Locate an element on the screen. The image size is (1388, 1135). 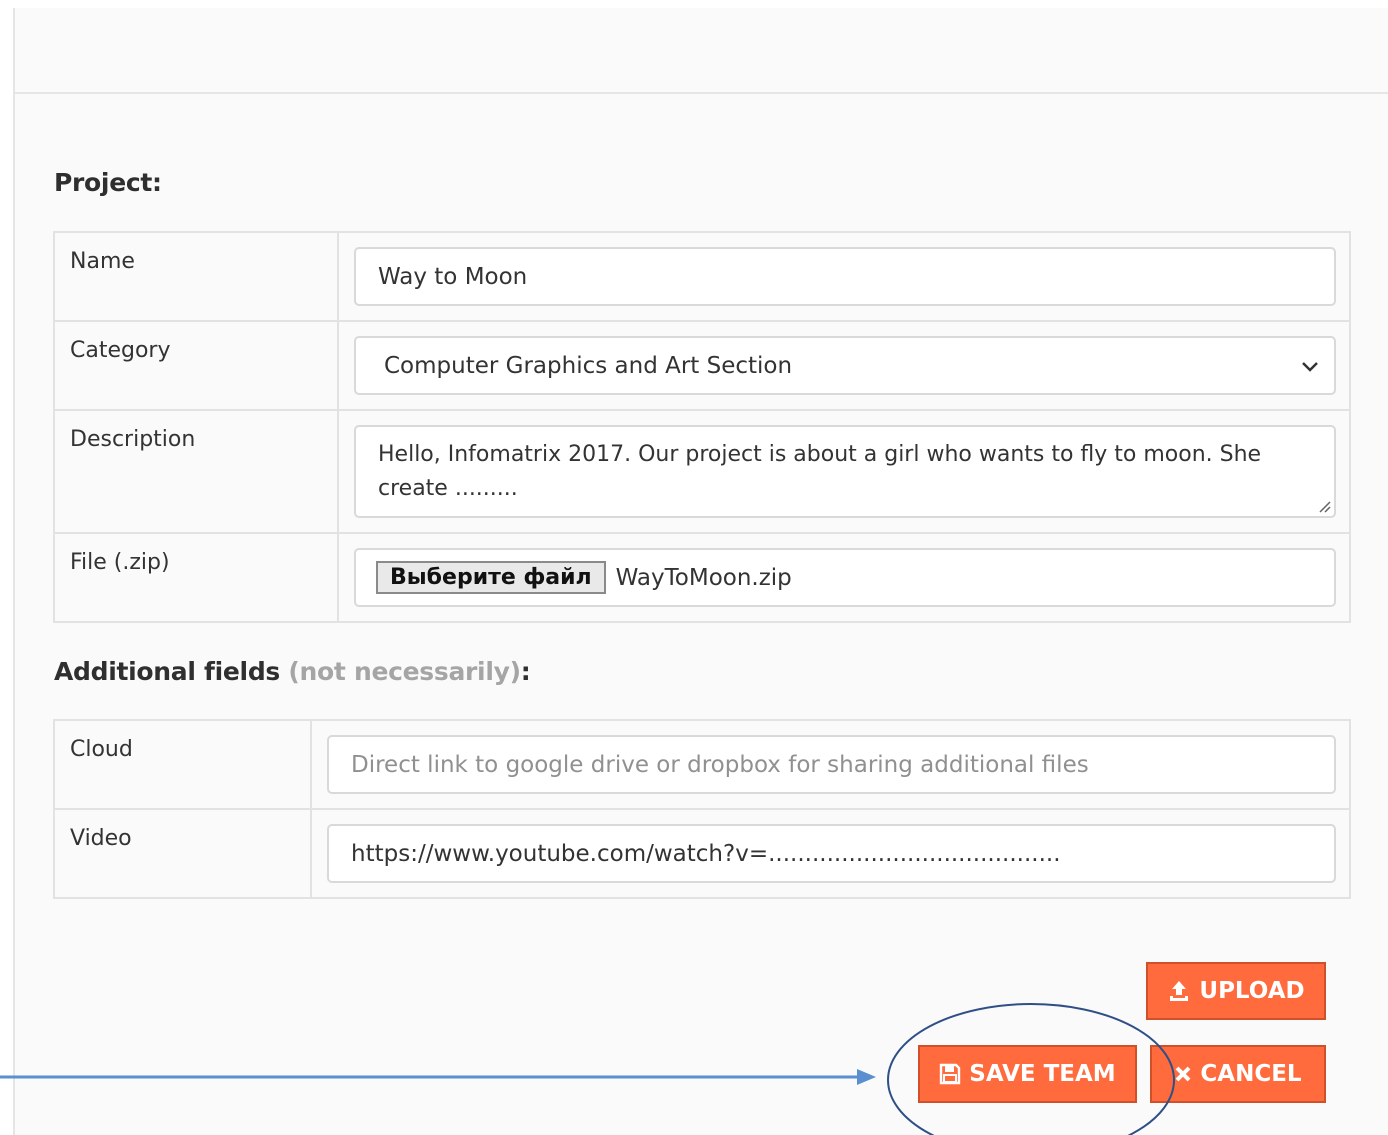
category-select: Computer Graphics and Art Section is located at coordinates (845, 365).